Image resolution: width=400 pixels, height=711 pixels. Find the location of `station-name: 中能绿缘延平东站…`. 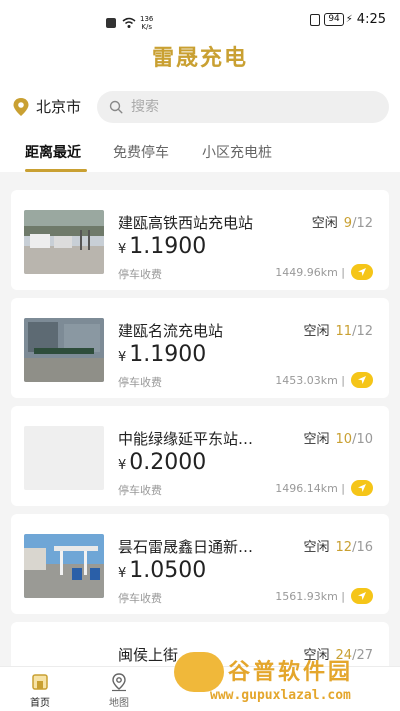

station-name: 中能绿缘延平东站… is located at coordinates (186, 439).